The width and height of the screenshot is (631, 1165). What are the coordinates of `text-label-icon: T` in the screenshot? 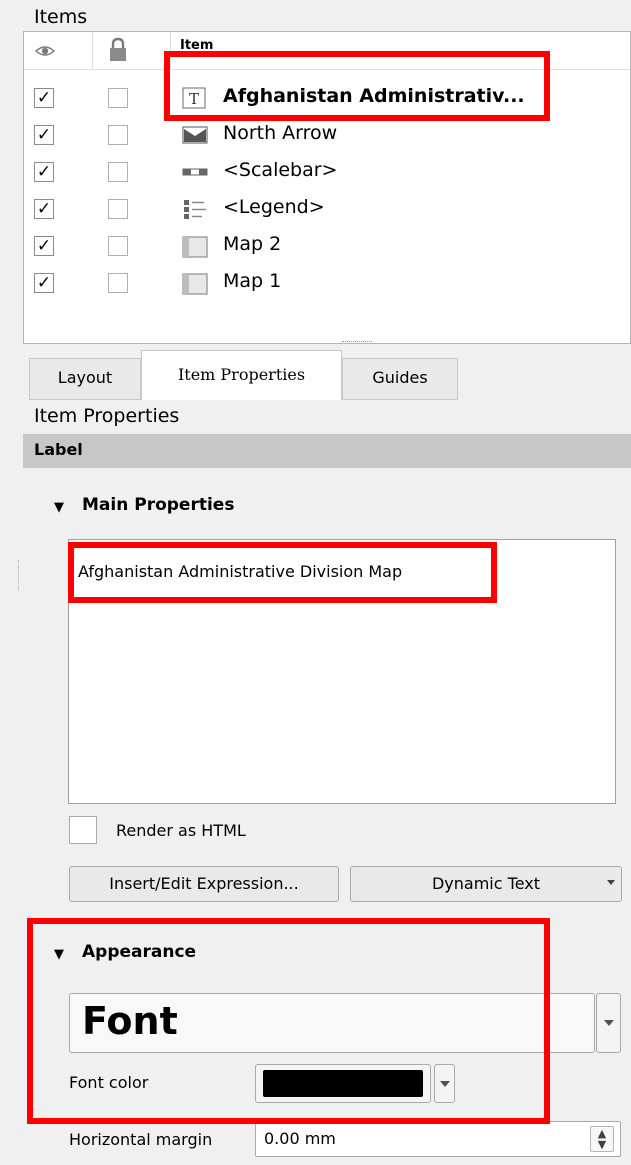 It's located at (195, 98).